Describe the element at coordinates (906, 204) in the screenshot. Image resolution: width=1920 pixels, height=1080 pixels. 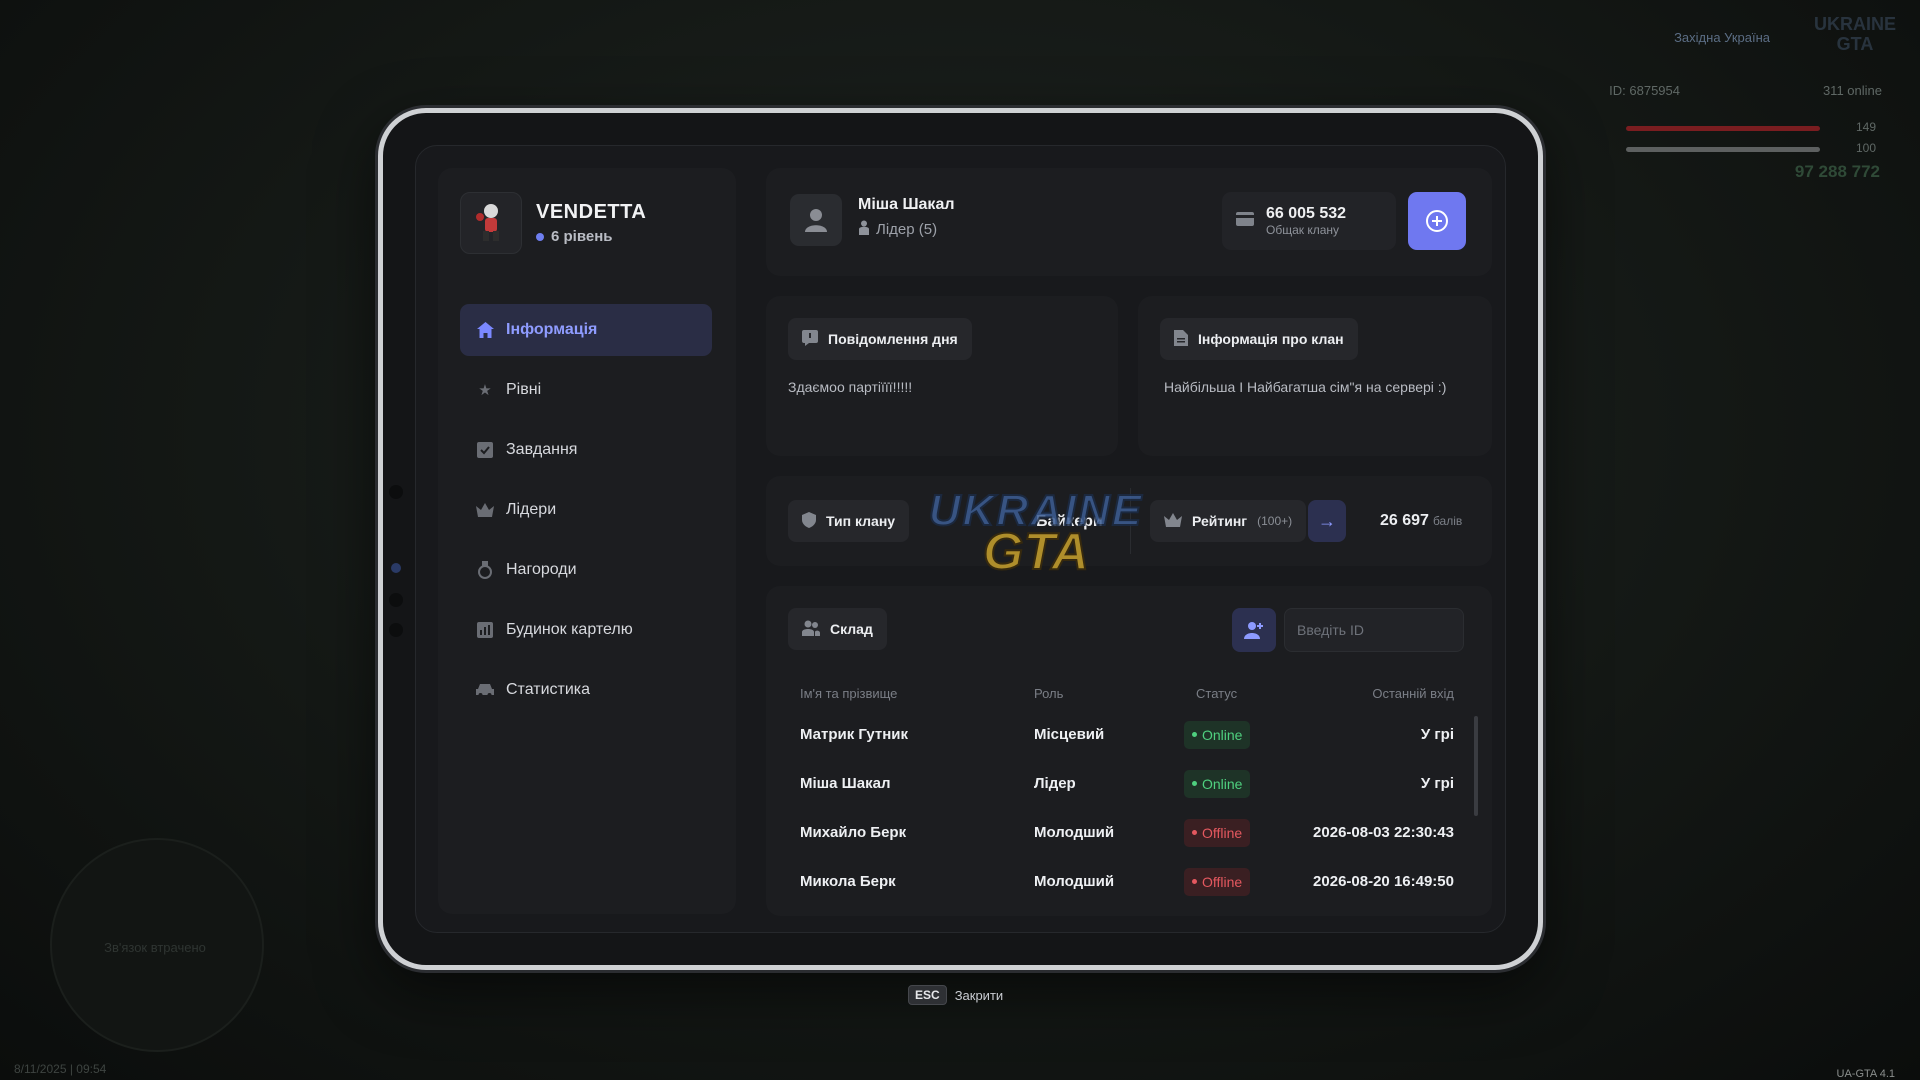
I see `profile-name: Міша Шакал` at that location.